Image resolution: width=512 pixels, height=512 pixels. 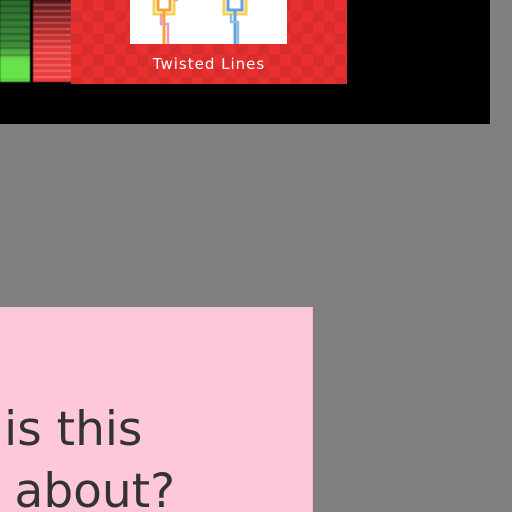 I want to click on game-tile-green, so click(x=15, y=41).